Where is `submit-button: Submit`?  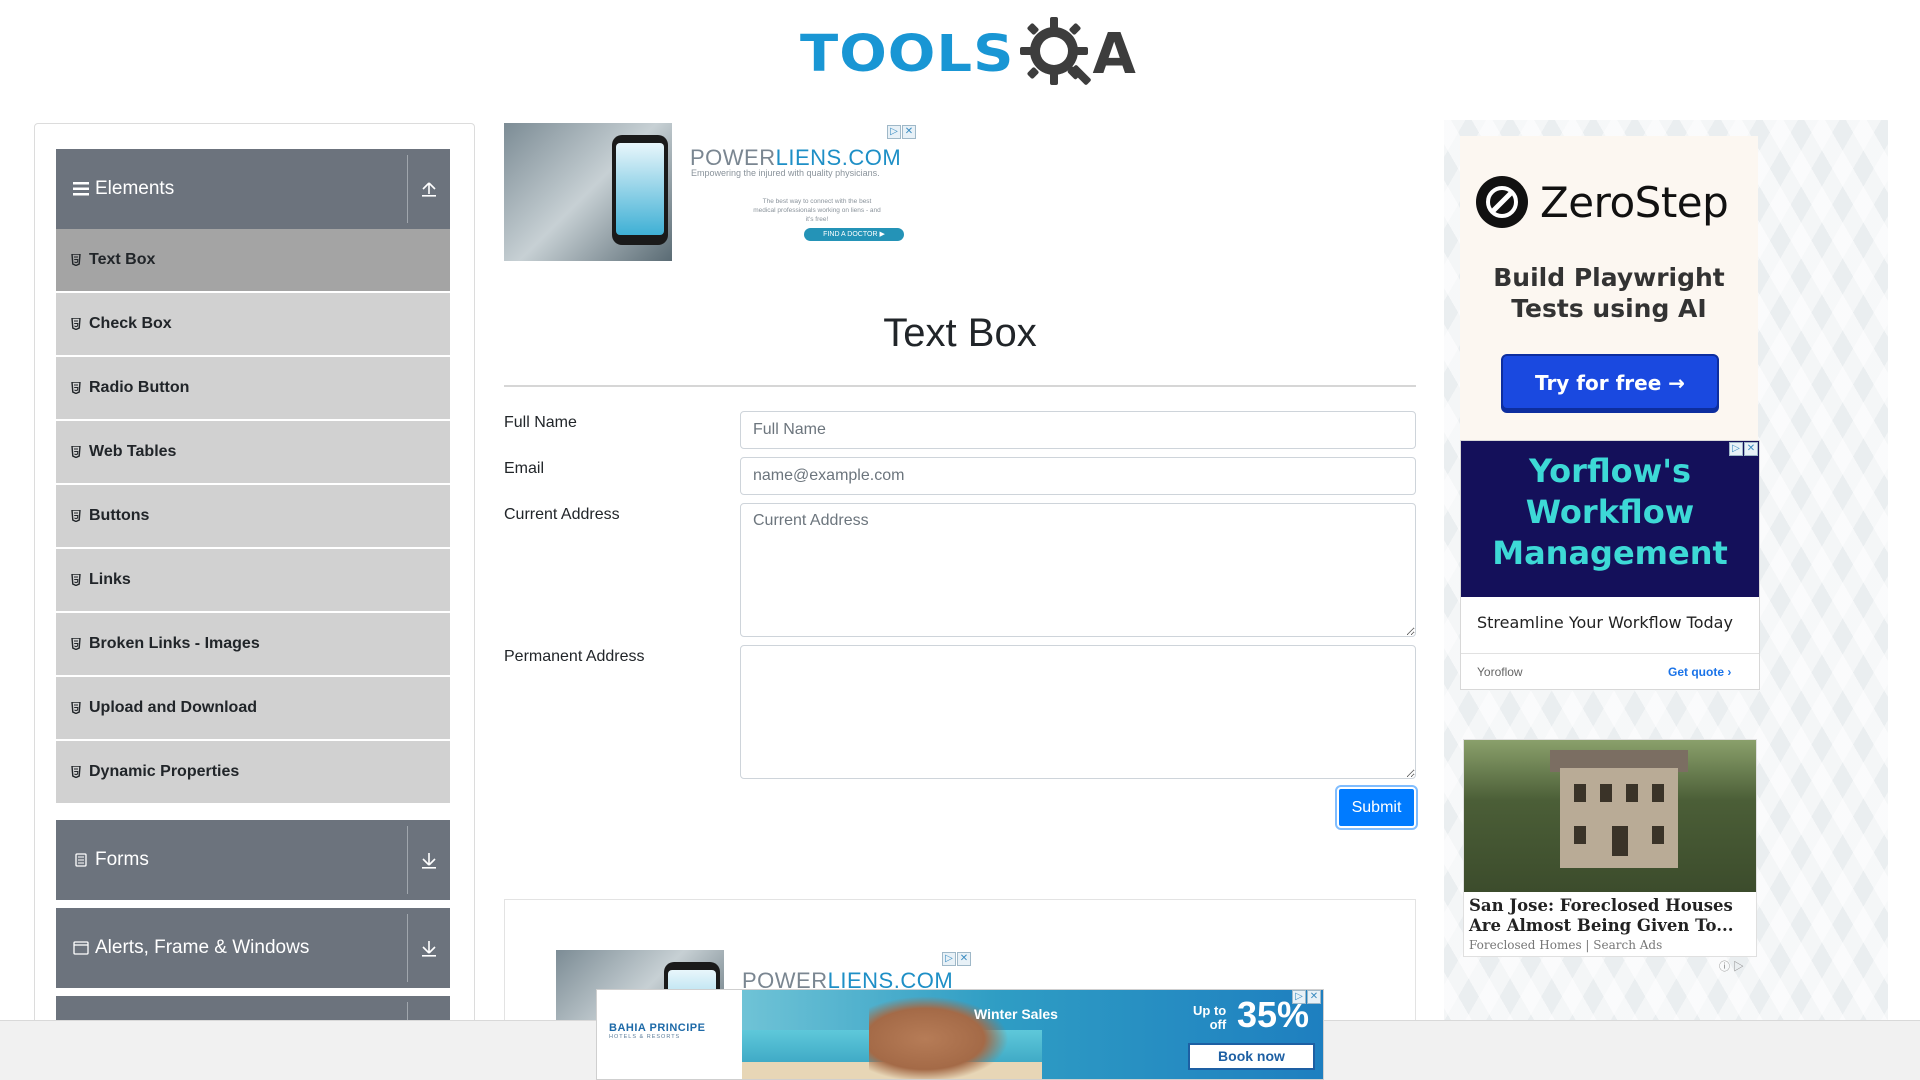 submit-button: Submit is located at coordinates (1376, 807).